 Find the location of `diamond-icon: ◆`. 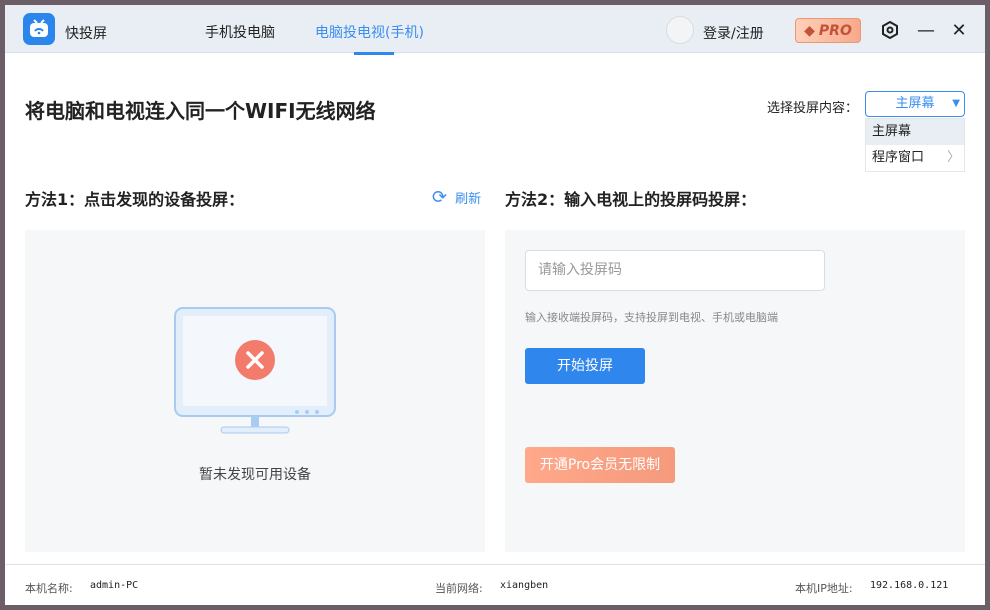

diamond-icon: ◆ is located at coordinates (809, 30).